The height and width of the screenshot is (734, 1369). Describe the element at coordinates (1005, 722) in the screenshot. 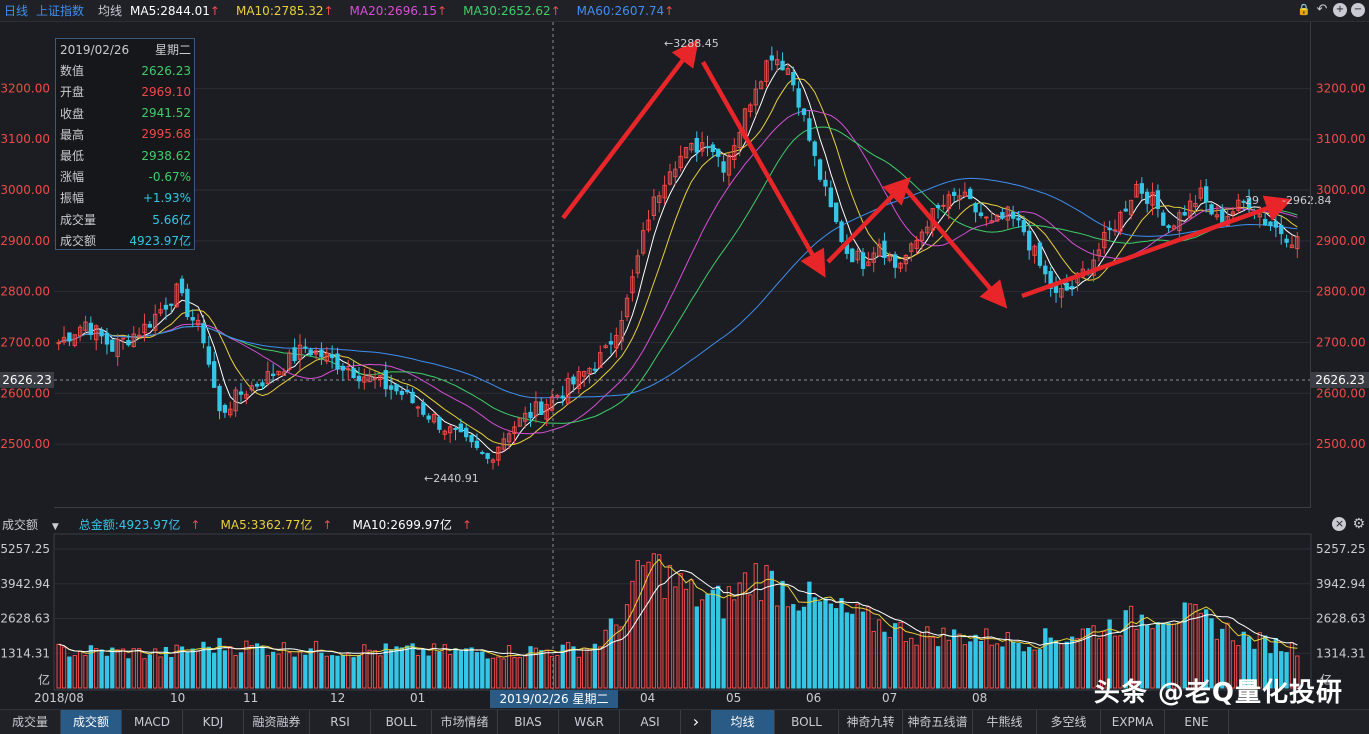

I see `tab-牛熊线: 牛熊线` at that location.